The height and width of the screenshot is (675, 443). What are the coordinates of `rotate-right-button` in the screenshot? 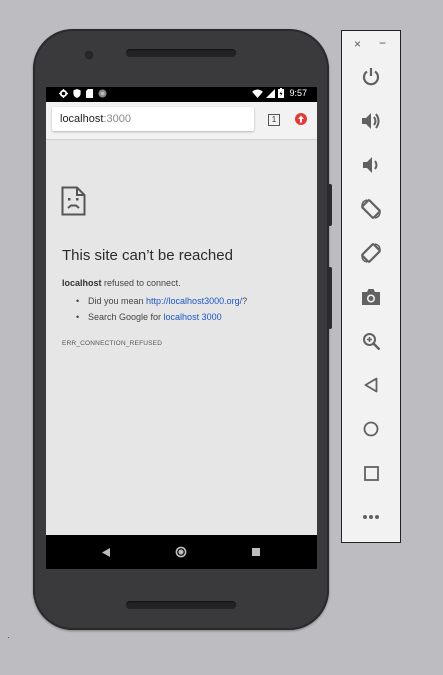 It's located at (371, 253).